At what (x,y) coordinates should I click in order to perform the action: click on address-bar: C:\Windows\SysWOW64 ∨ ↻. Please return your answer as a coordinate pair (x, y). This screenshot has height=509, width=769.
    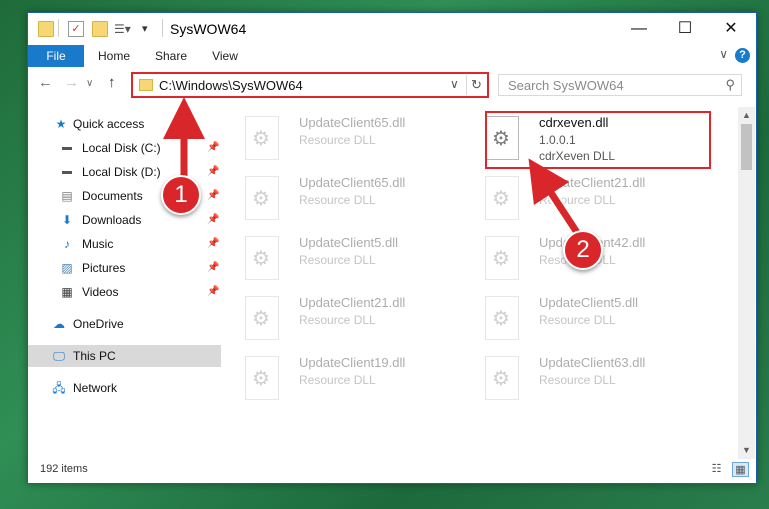
    Looking at the image, I should click on (310, 85).